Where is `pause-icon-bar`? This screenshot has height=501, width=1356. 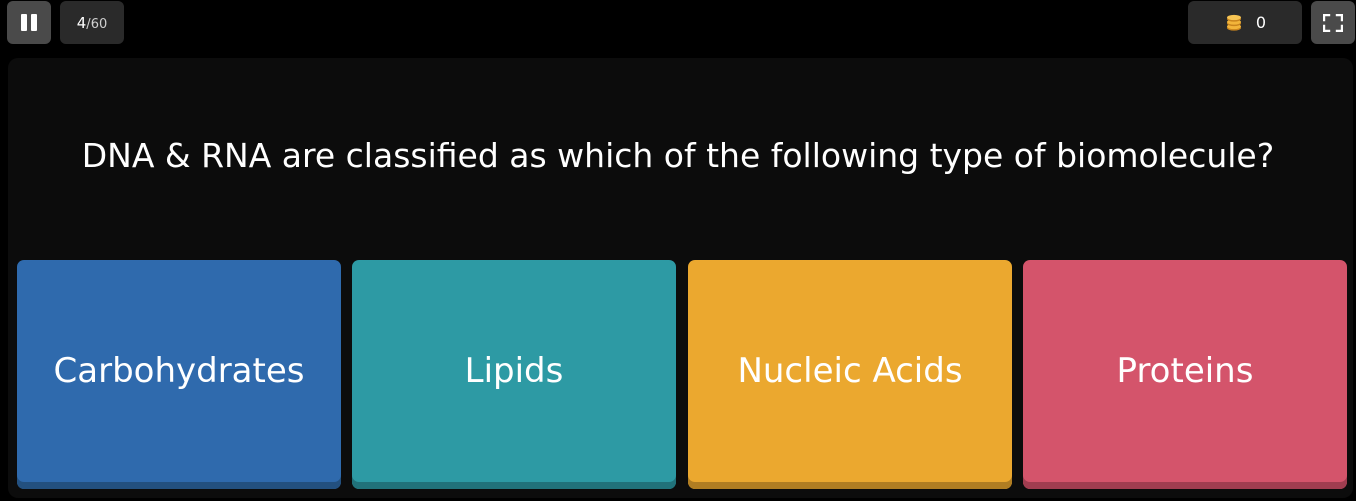 pause-icon-bar is located at coordinates (34, 22).